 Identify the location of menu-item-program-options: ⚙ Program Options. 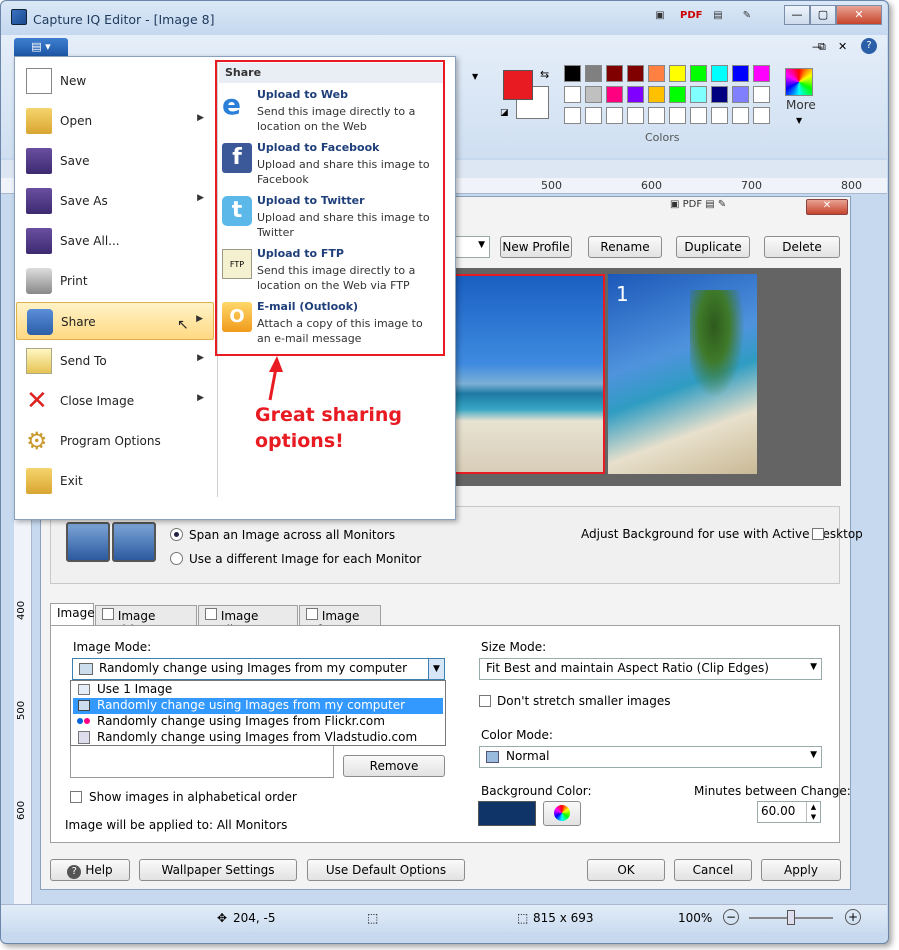
(115, 441).